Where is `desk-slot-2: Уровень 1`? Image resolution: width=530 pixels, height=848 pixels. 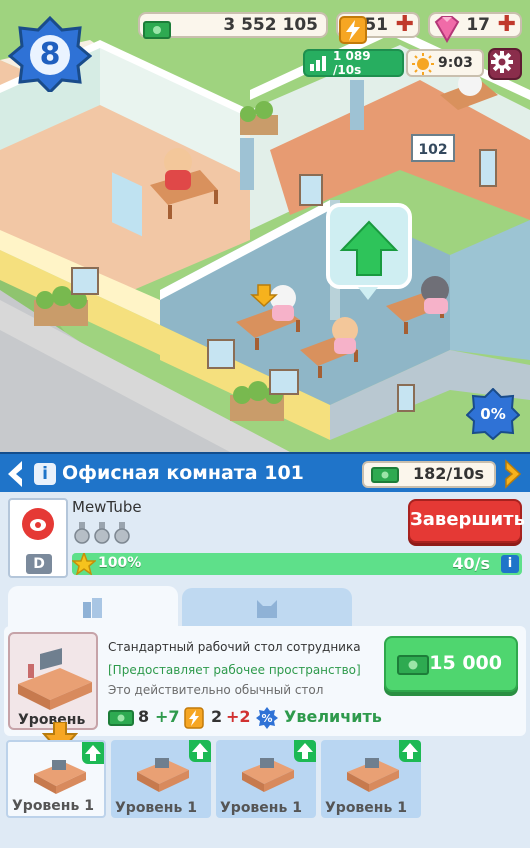
desk-slot-2: Уровень 1 is located at coordinates (161, 779).